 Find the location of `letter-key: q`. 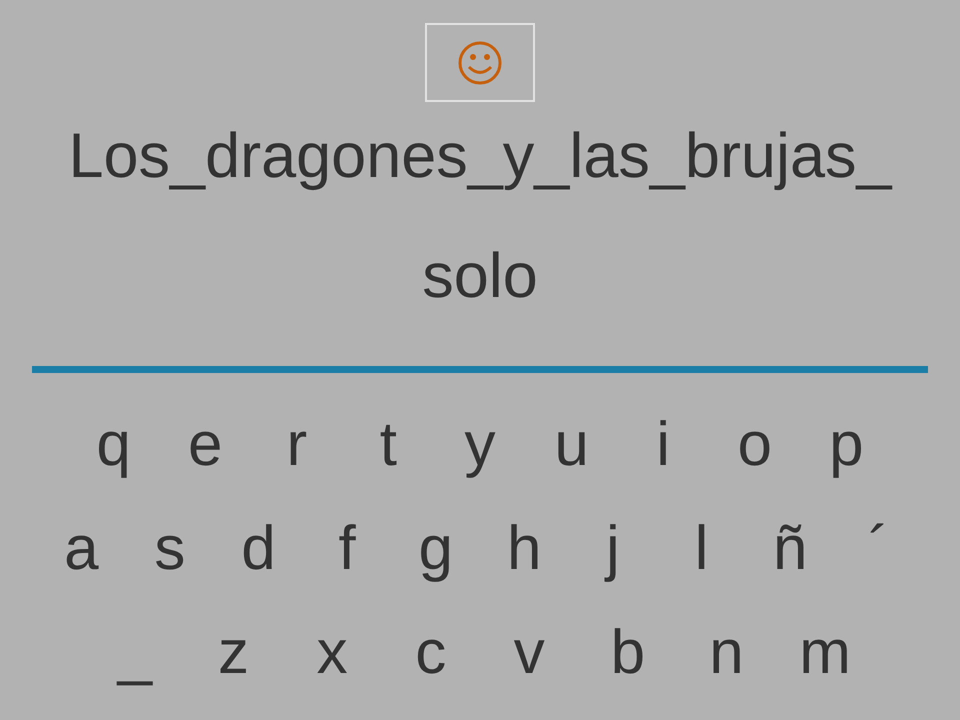

letter-key: q is located at coordinates (114, 445).